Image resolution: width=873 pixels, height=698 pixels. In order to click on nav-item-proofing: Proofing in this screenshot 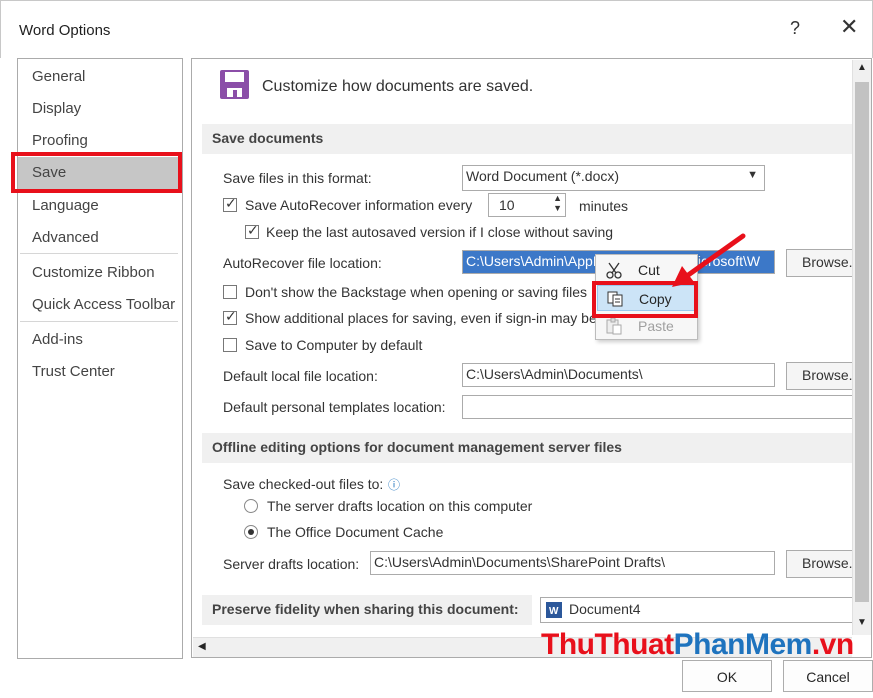, I will do `click(60, 140)`.